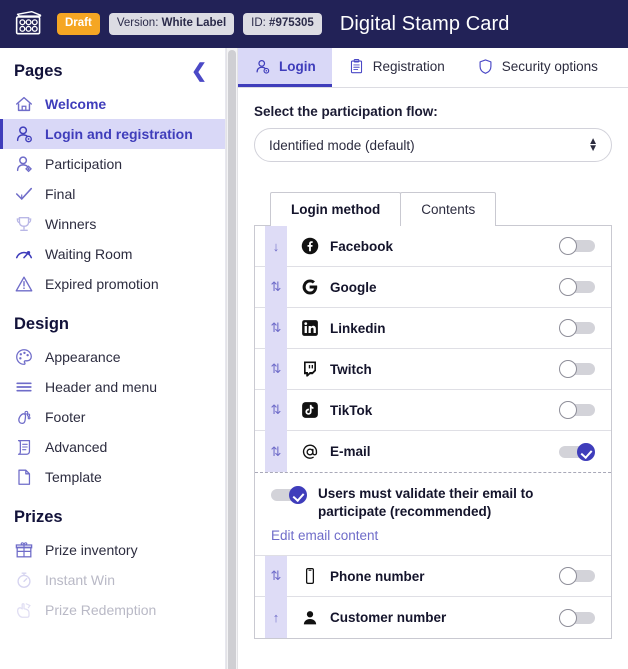 Image resolution: width=628 pixels, height=669 pixels. What do you see at coordinates (577, 246) in the screenshot?
I see `toggle-facebook` at bounding box center [577, 246].